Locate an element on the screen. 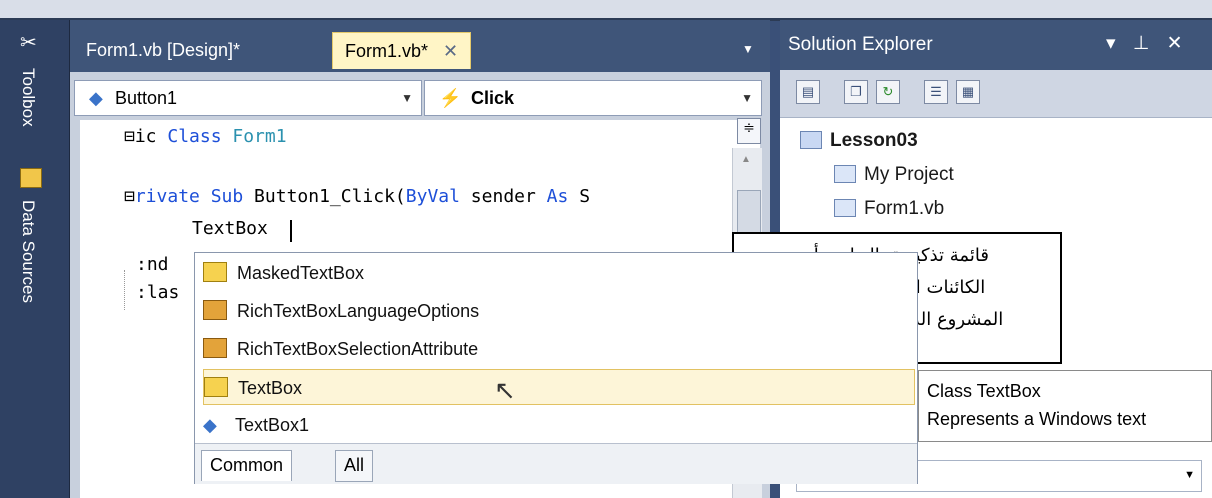 The height and width of the screenshot is (498, 1212). wrench-icon: ✂ is located at coordinates (28, 42).